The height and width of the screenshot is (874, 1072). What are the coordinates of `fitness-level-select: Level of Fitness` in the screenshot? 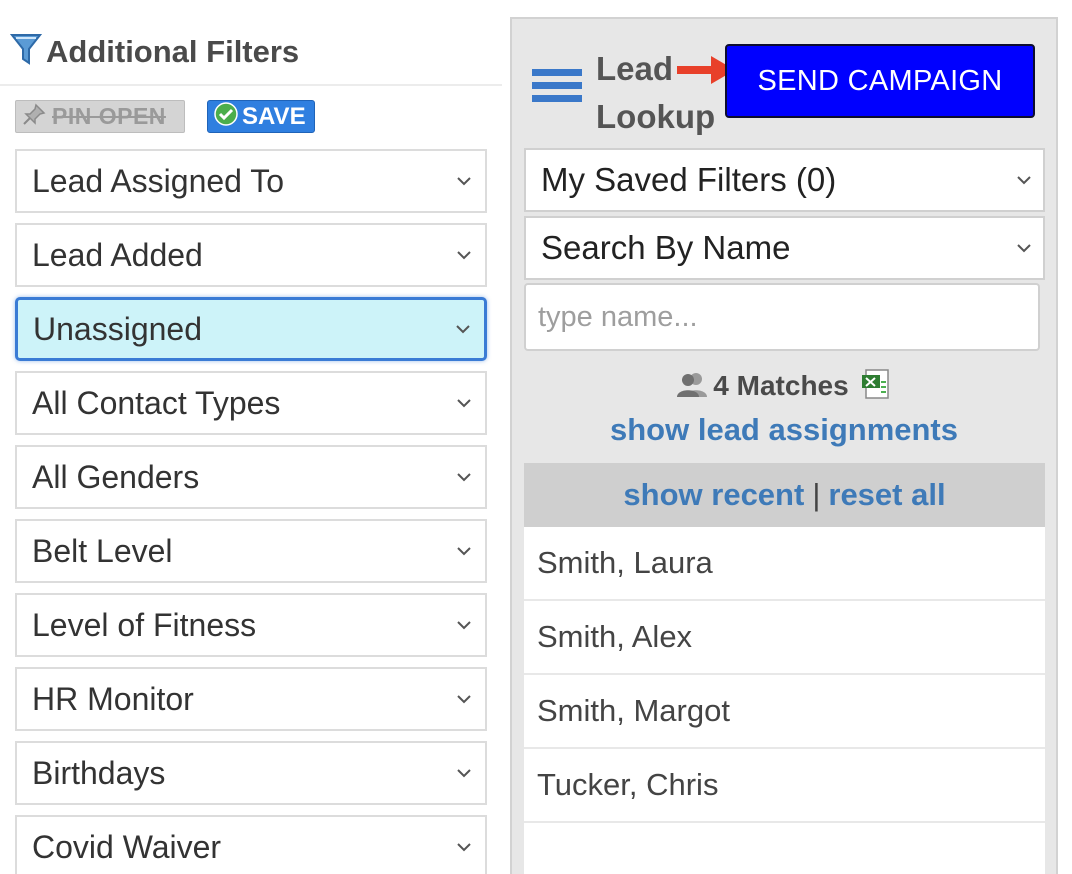 It's located at (251, 625).